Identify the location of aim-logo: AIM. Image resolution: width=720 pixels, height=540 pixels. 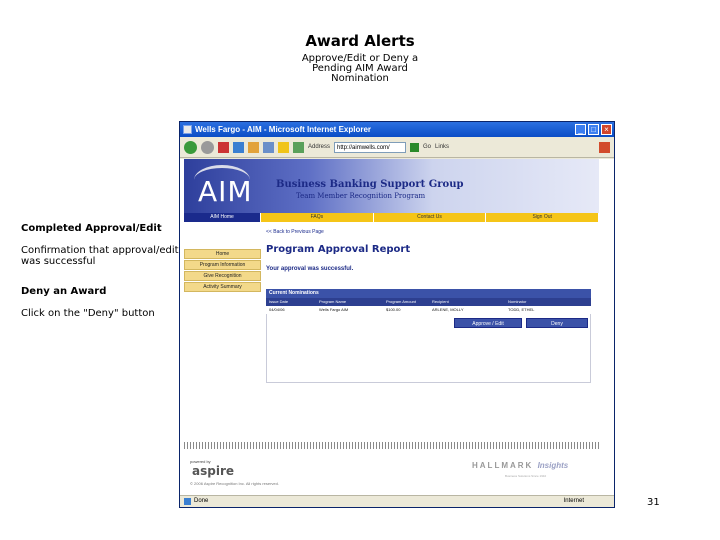
(225, 191).